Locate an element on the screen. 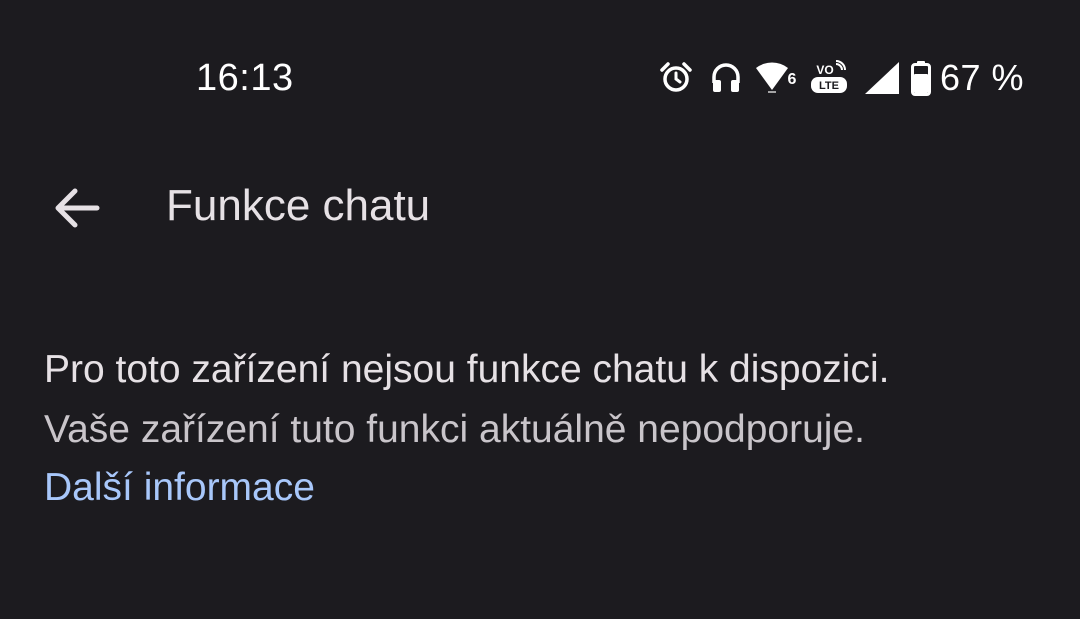 The height and width of the screenshot is (619, 1080). headphones-icon is located at coordinates (726, 78).